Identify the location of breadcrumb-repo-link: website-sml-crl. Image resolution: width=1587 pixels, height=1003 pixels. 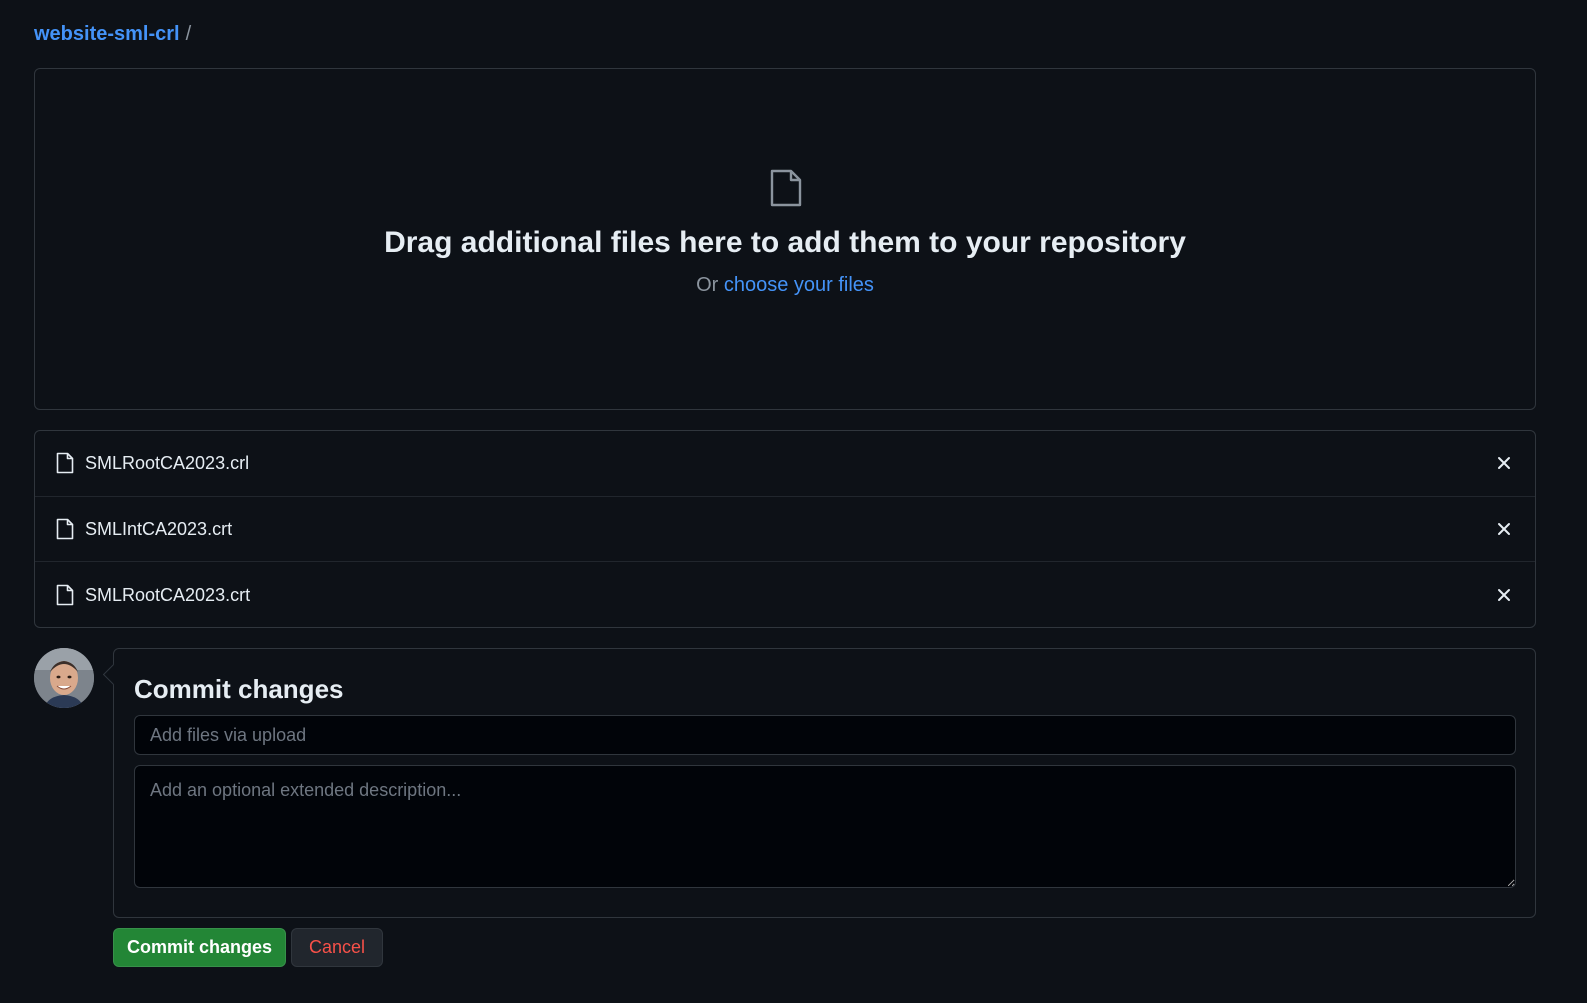
(107, 34).